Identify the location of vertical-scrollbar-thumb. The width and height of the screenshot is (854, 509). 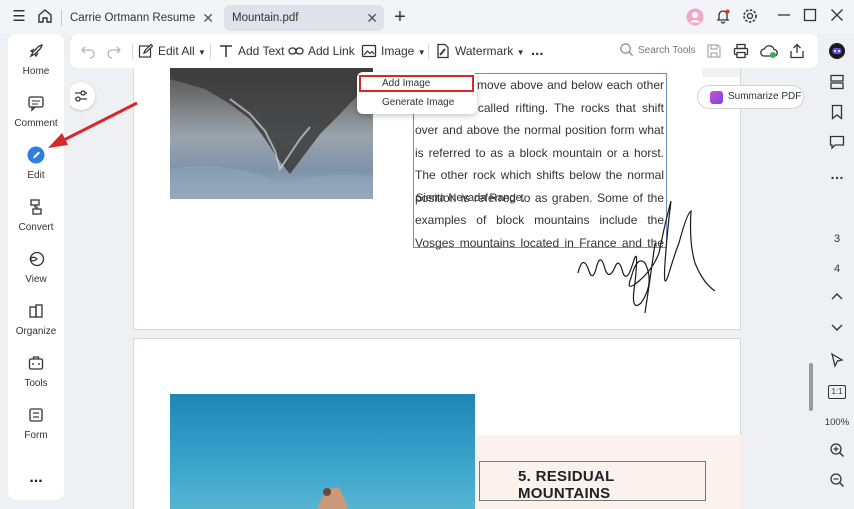
(811, 387).